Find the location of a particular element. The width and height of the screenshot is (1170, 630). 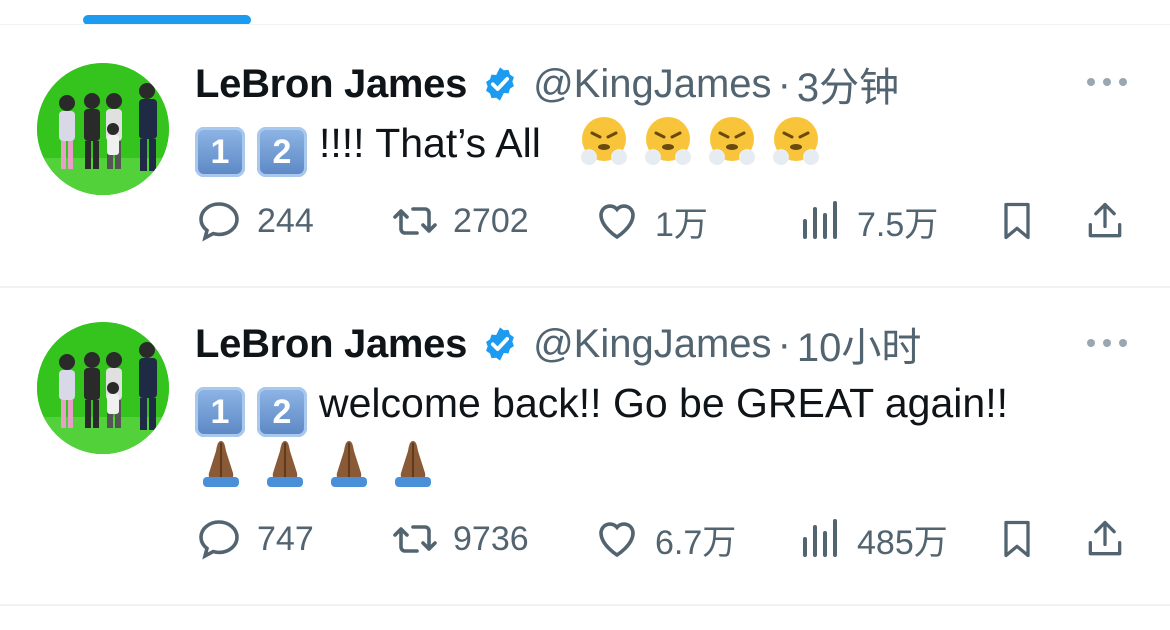

tweet-header: LeBron James @KingJames · 10小时 is located at coordinates (558, 344).